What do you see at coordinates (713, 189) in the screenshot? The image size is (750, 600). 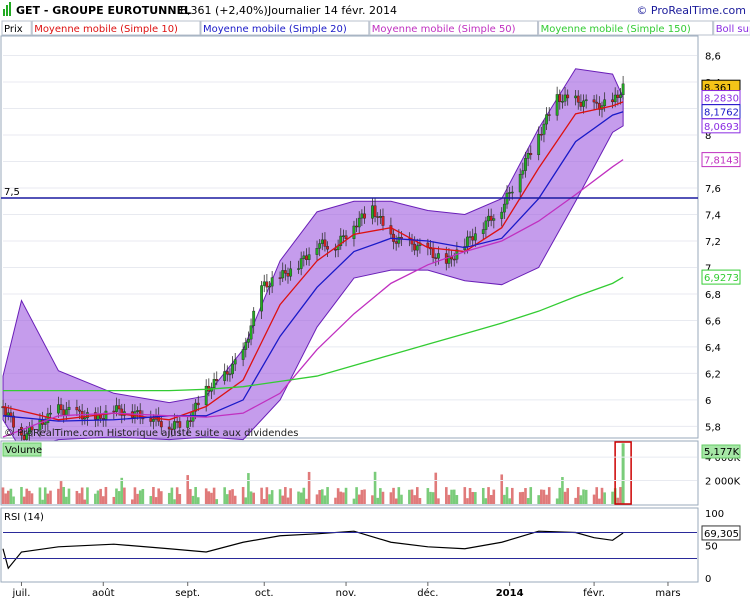 I see `price-tick-label: 7,6` at bounding box center [713, 189].